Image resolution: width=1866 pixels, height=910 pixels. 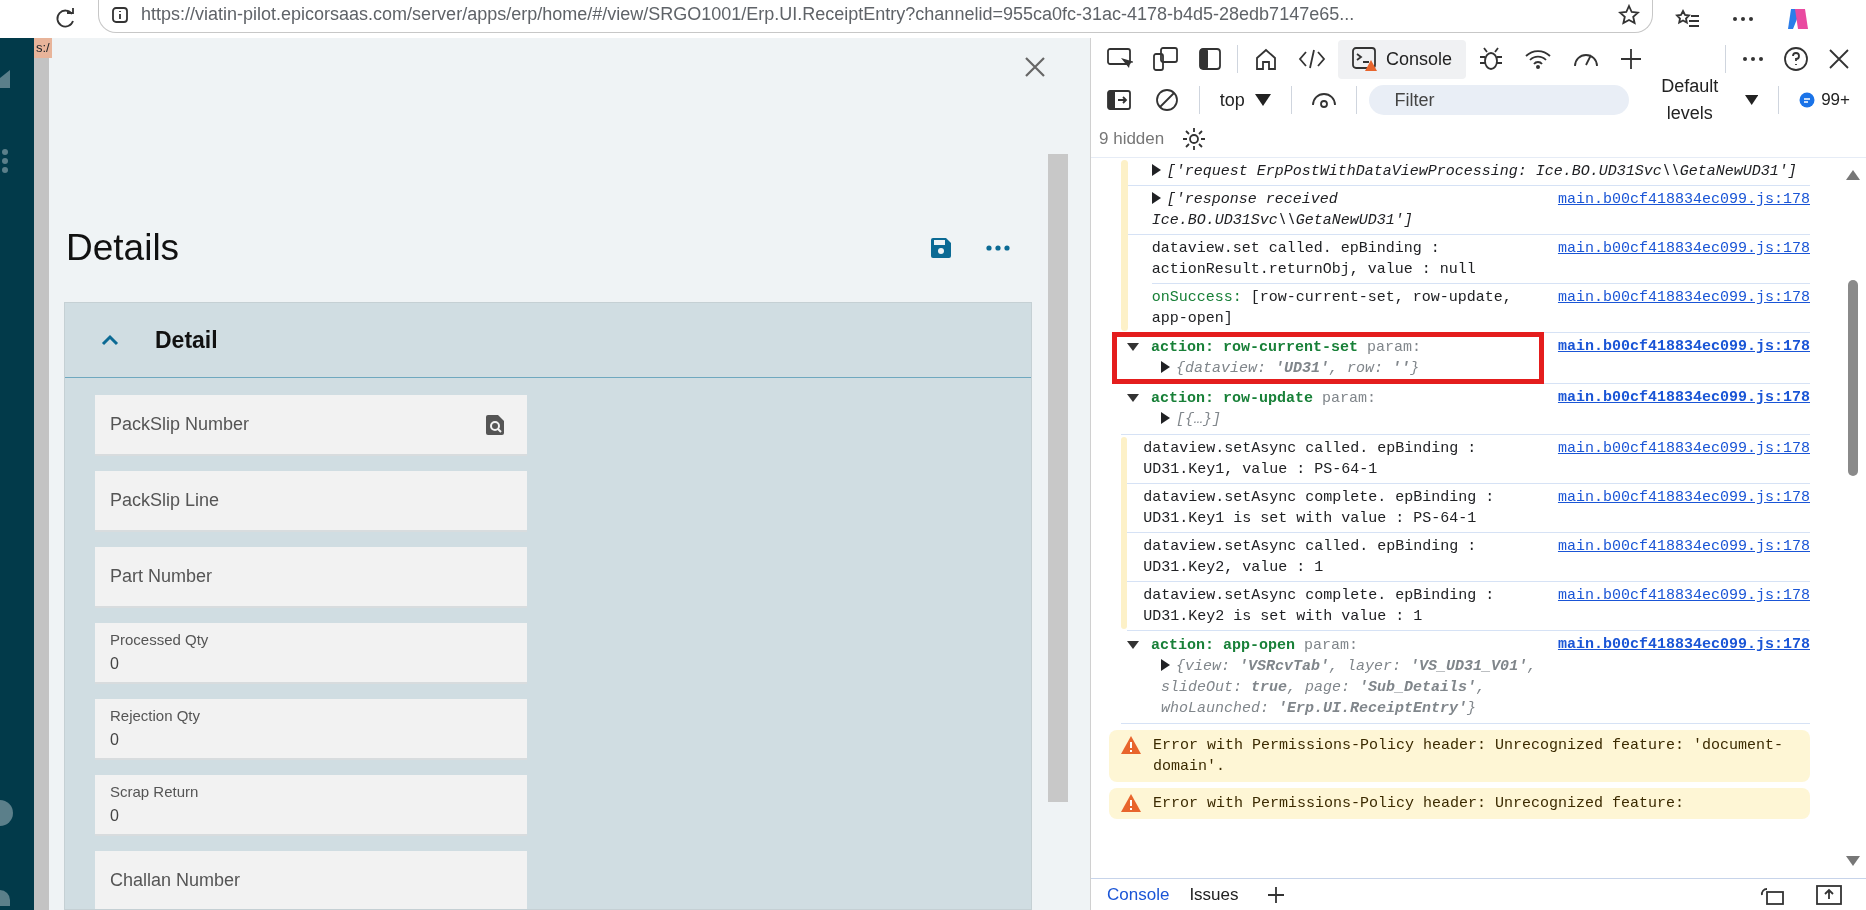 I want to click on context-dropdown: top, so click(x=1245, y=100).